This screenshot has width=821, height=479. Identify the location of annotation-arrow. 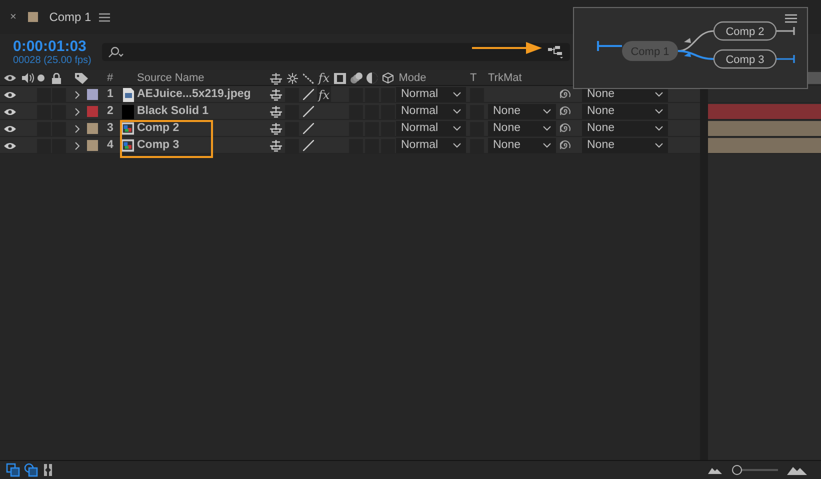
(507, 48).